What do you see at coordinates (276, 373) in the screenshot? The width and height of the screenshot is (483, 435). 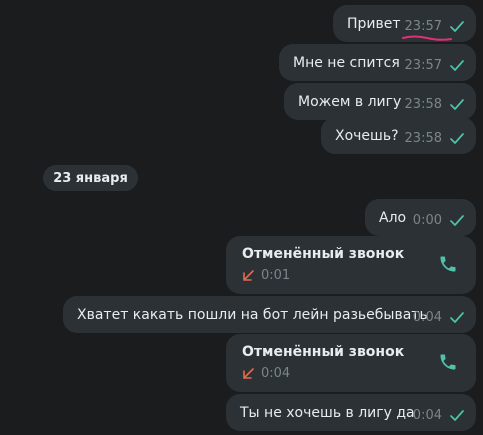 I see `call-duration: 0:04` at bounding box center [276, 373].